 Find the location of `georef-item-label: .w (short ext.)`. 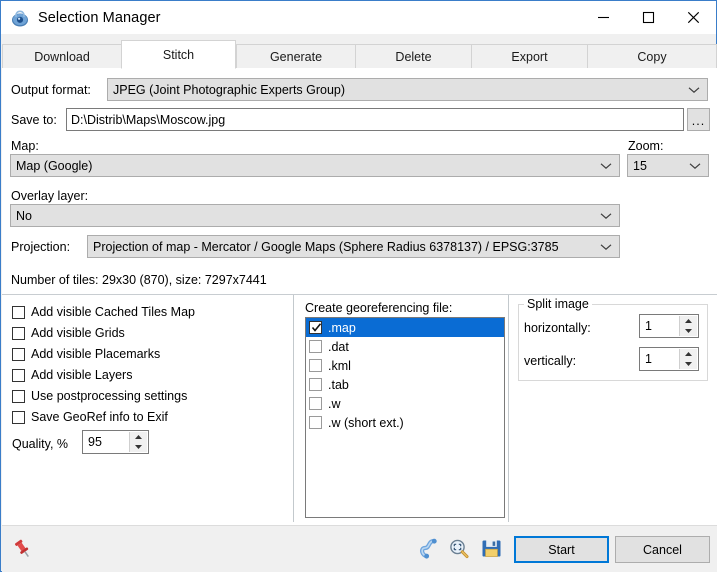

georef-item-label: .w (short ext.) is located at coordinates (366, 422).